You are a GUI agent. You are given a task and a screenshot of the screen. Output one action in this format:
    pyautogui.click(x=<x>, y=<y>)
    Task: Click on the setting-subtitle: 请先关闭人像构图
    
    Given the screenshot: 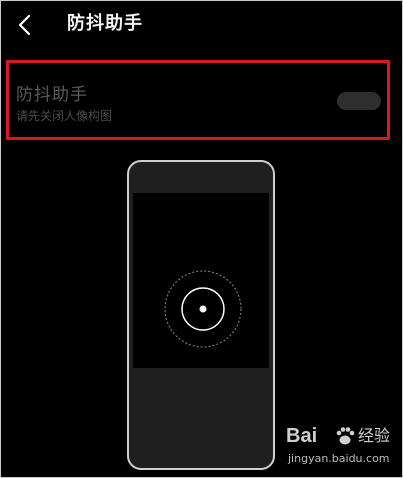 What is the action you would take?
    pyautogui.click(x=64, y=116)
    